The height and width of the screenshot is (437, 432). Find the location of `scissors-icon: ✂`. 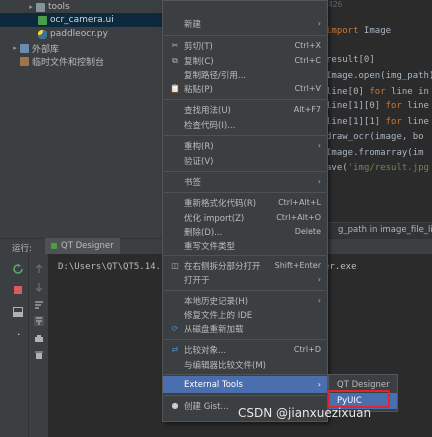

scissors-icon: ✂ is located at coordinates (175, 45).